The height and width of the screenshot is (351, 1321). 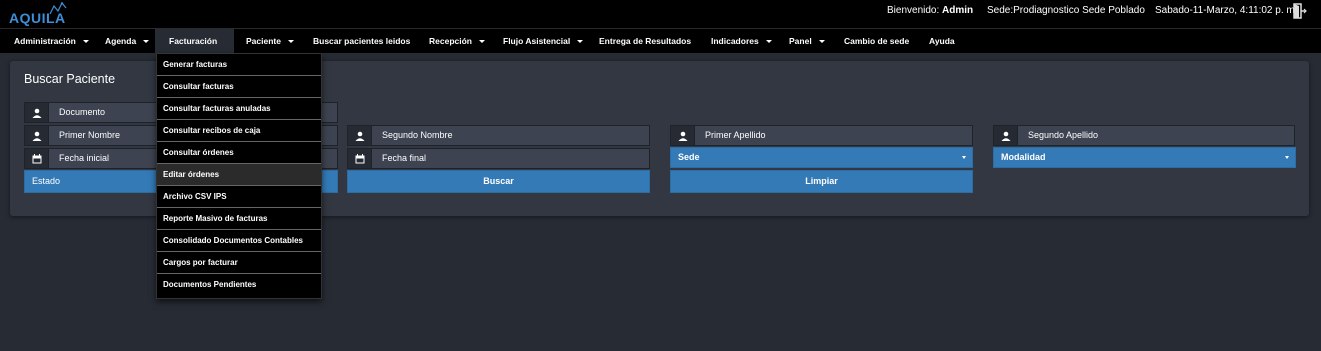 What do you see at coordinates (958, 10) in the screenshot?
I see `user-name: Admin` at bounding box center [958, 10].